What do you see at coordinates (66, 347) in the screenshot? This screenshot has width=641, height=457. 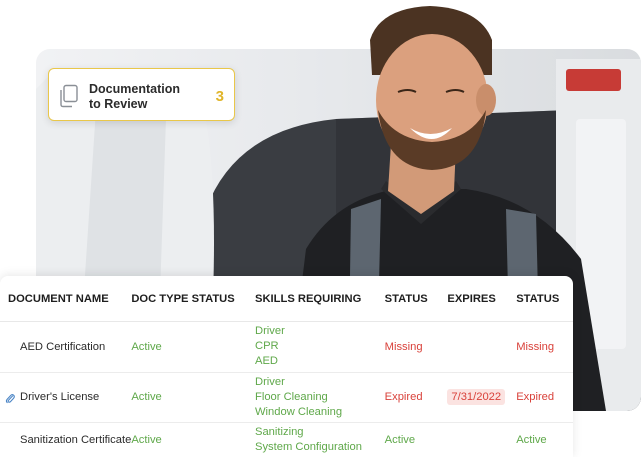 I see `document-name: AED Certification` at bounding box center [66, 347].